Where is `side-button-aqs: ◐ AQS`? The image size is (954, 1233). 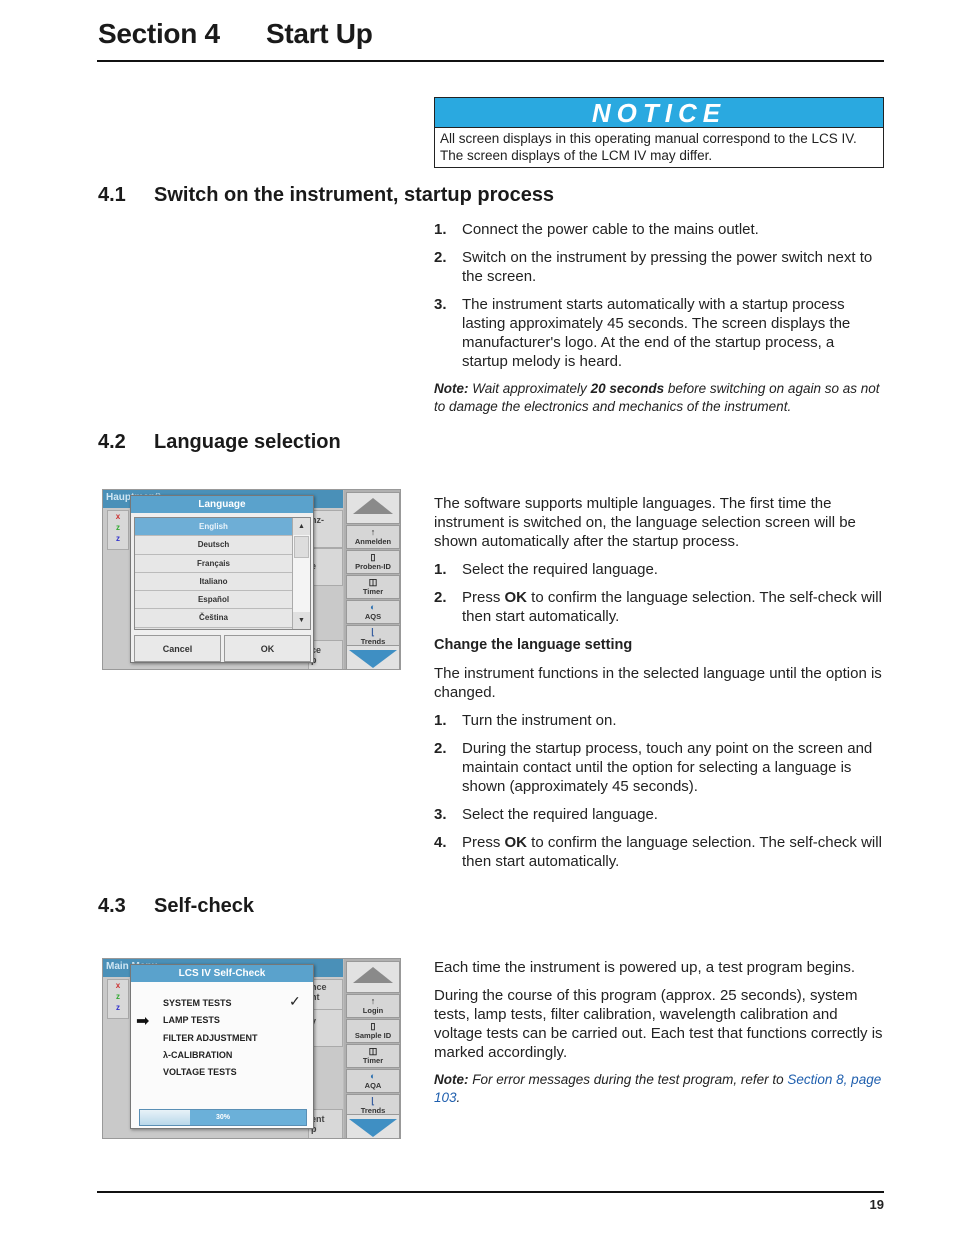
side-button-aqs: ◐ AQS is located at coordinates (373, 612).